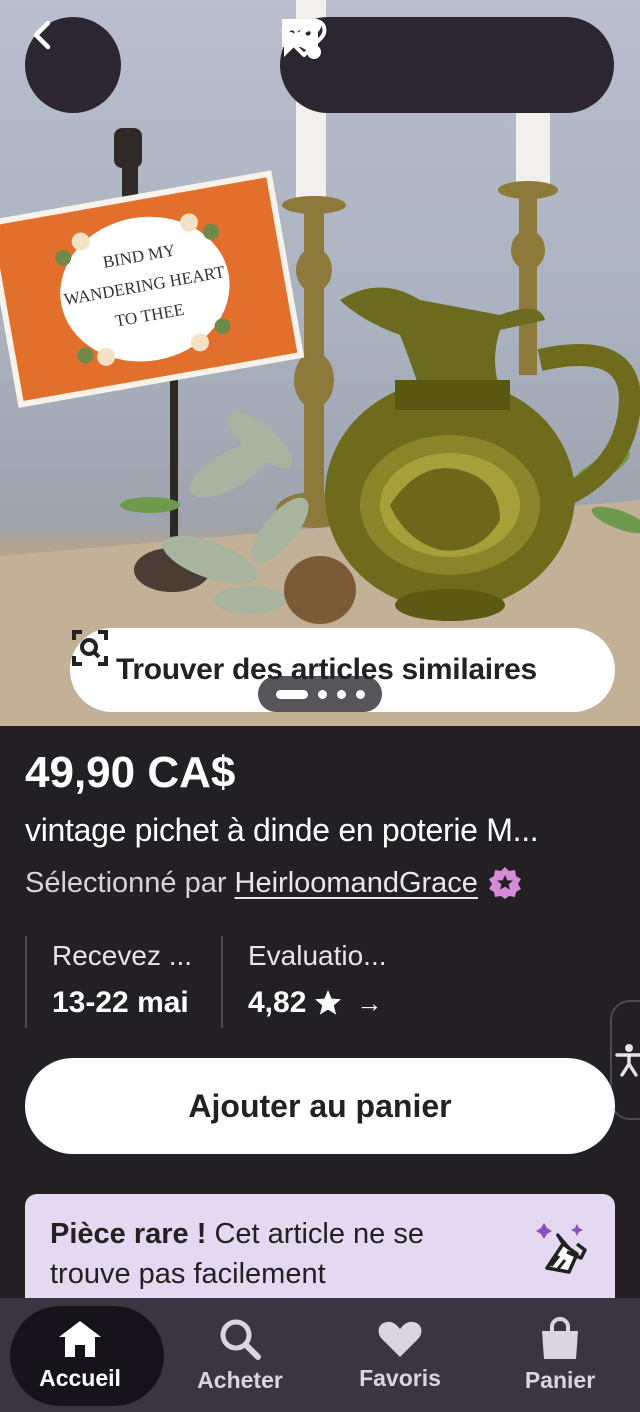 The height and width of the screenshot is (1412, 640). I want to click on selected-by: Sélectionné par HeirloomandGrace, so click(273, 883).